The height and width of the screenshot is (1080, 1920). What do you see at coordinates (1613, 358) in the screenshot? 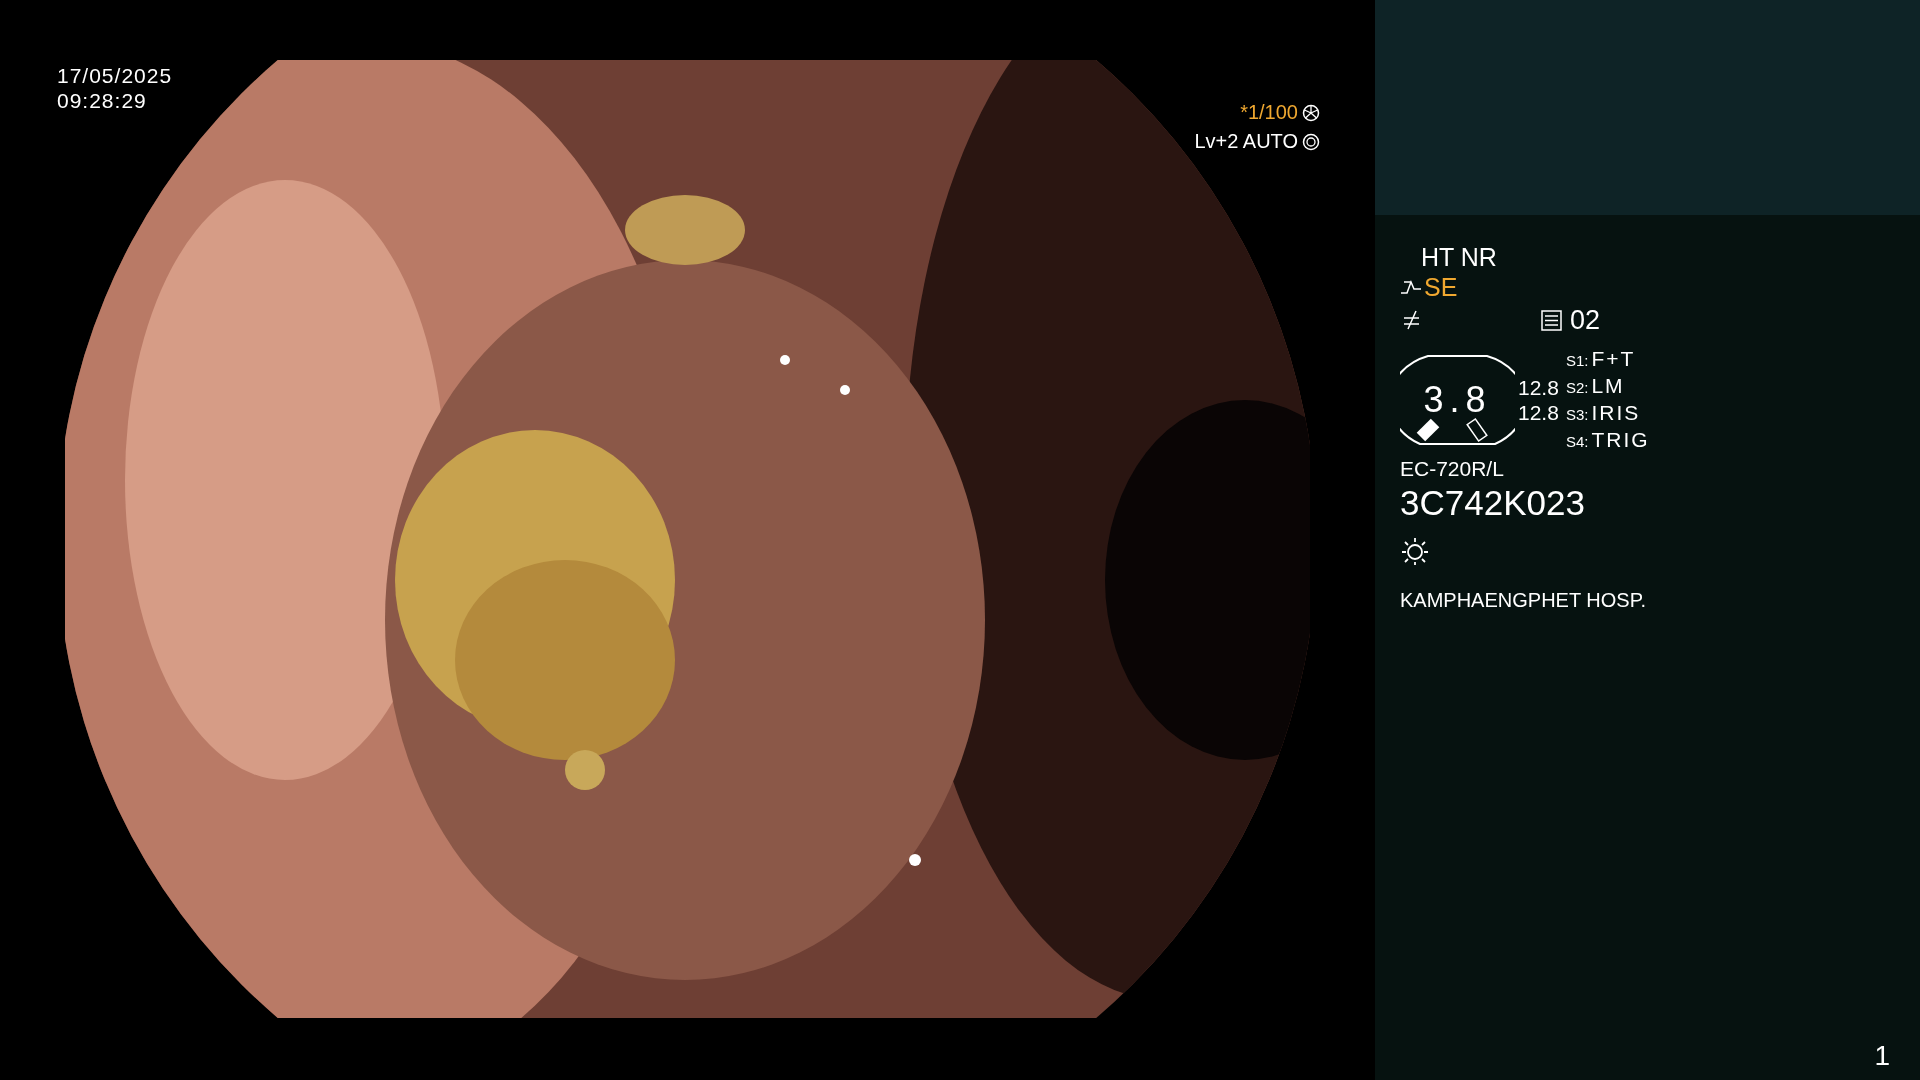
I see `switch-function: F+T` at bounding box center [1613, 358].